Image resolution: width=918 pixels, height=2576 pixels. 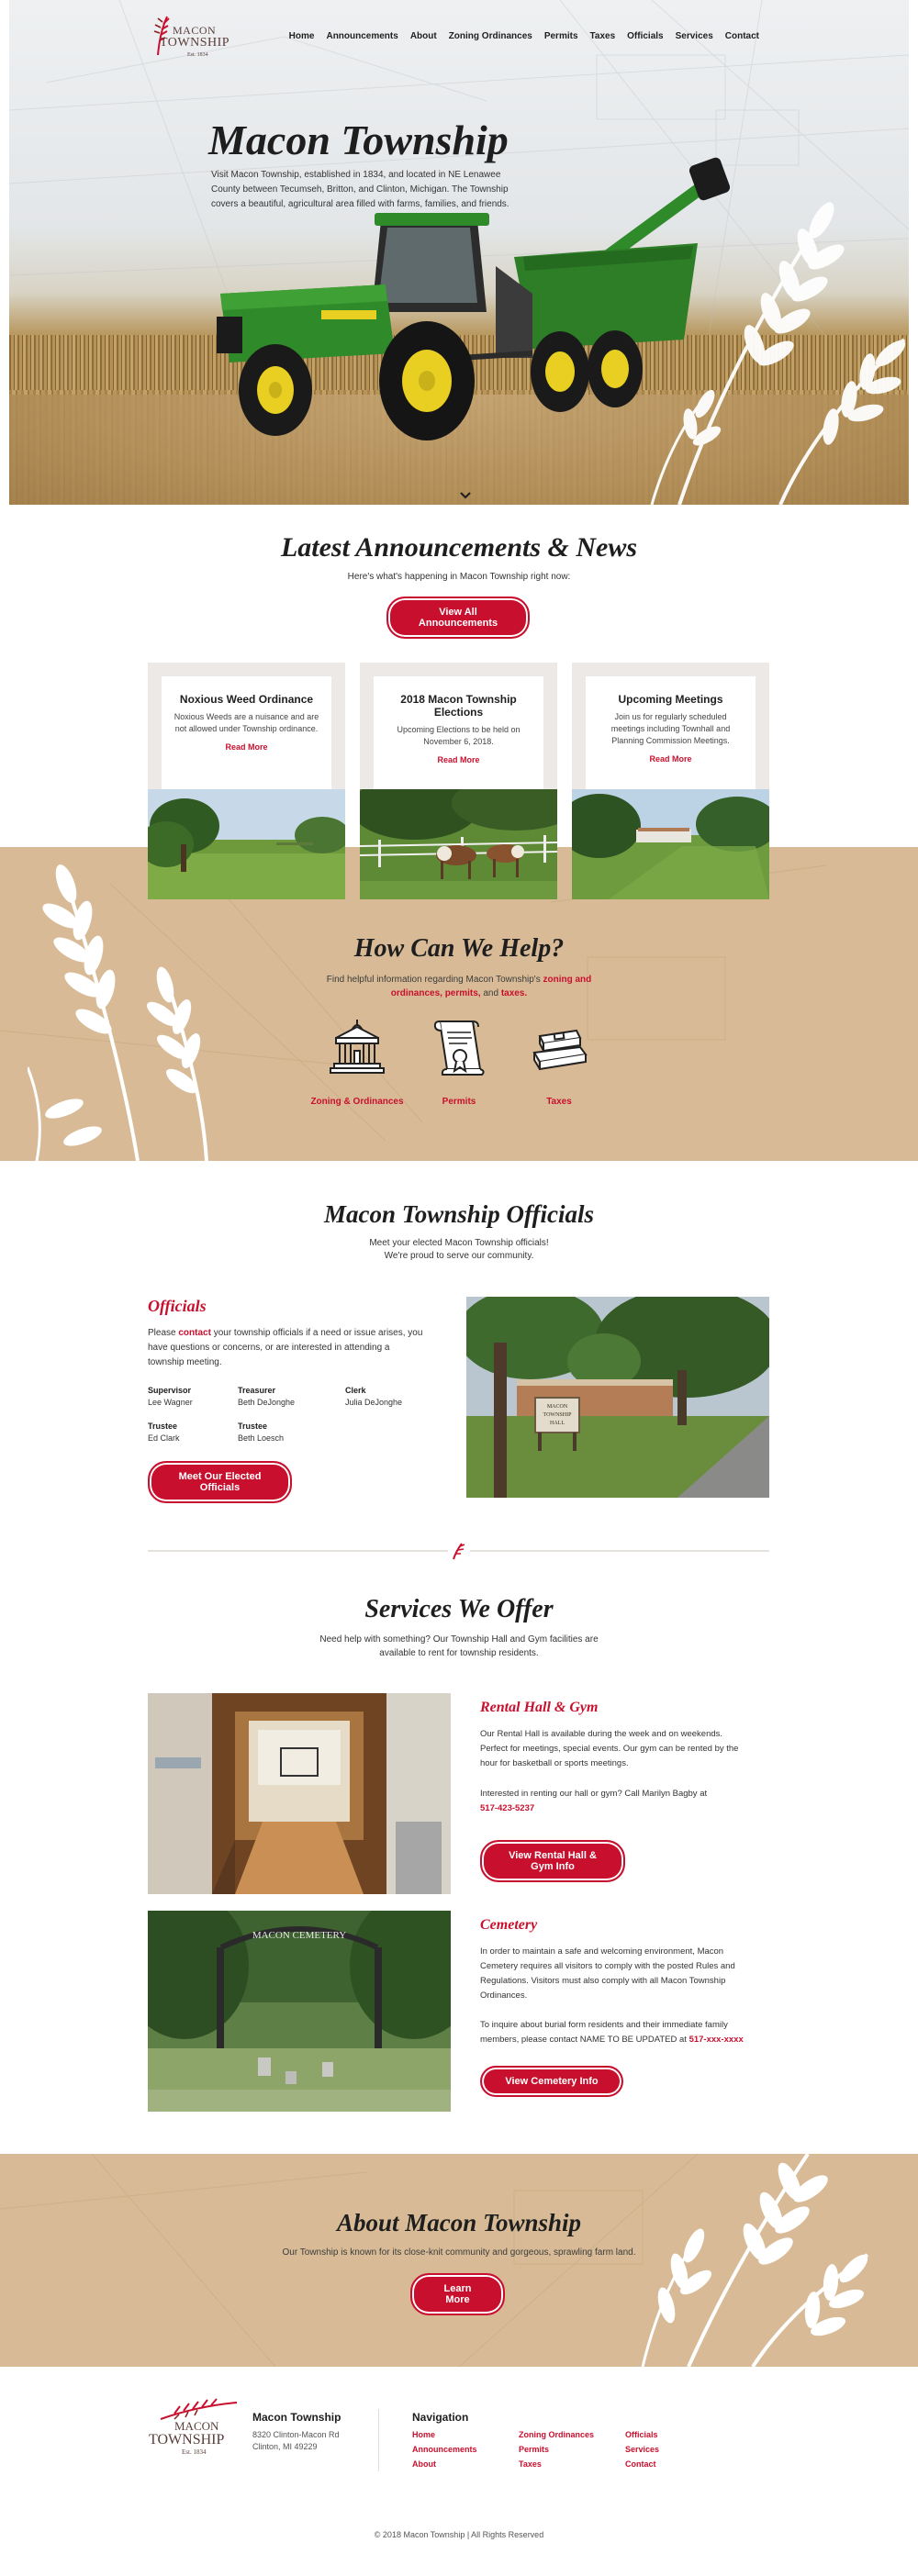 What do you see at coordinates (557, 1407) in the screenshot?
I see `sign-text-line1: MACON` at bounding box center [557, 1407].